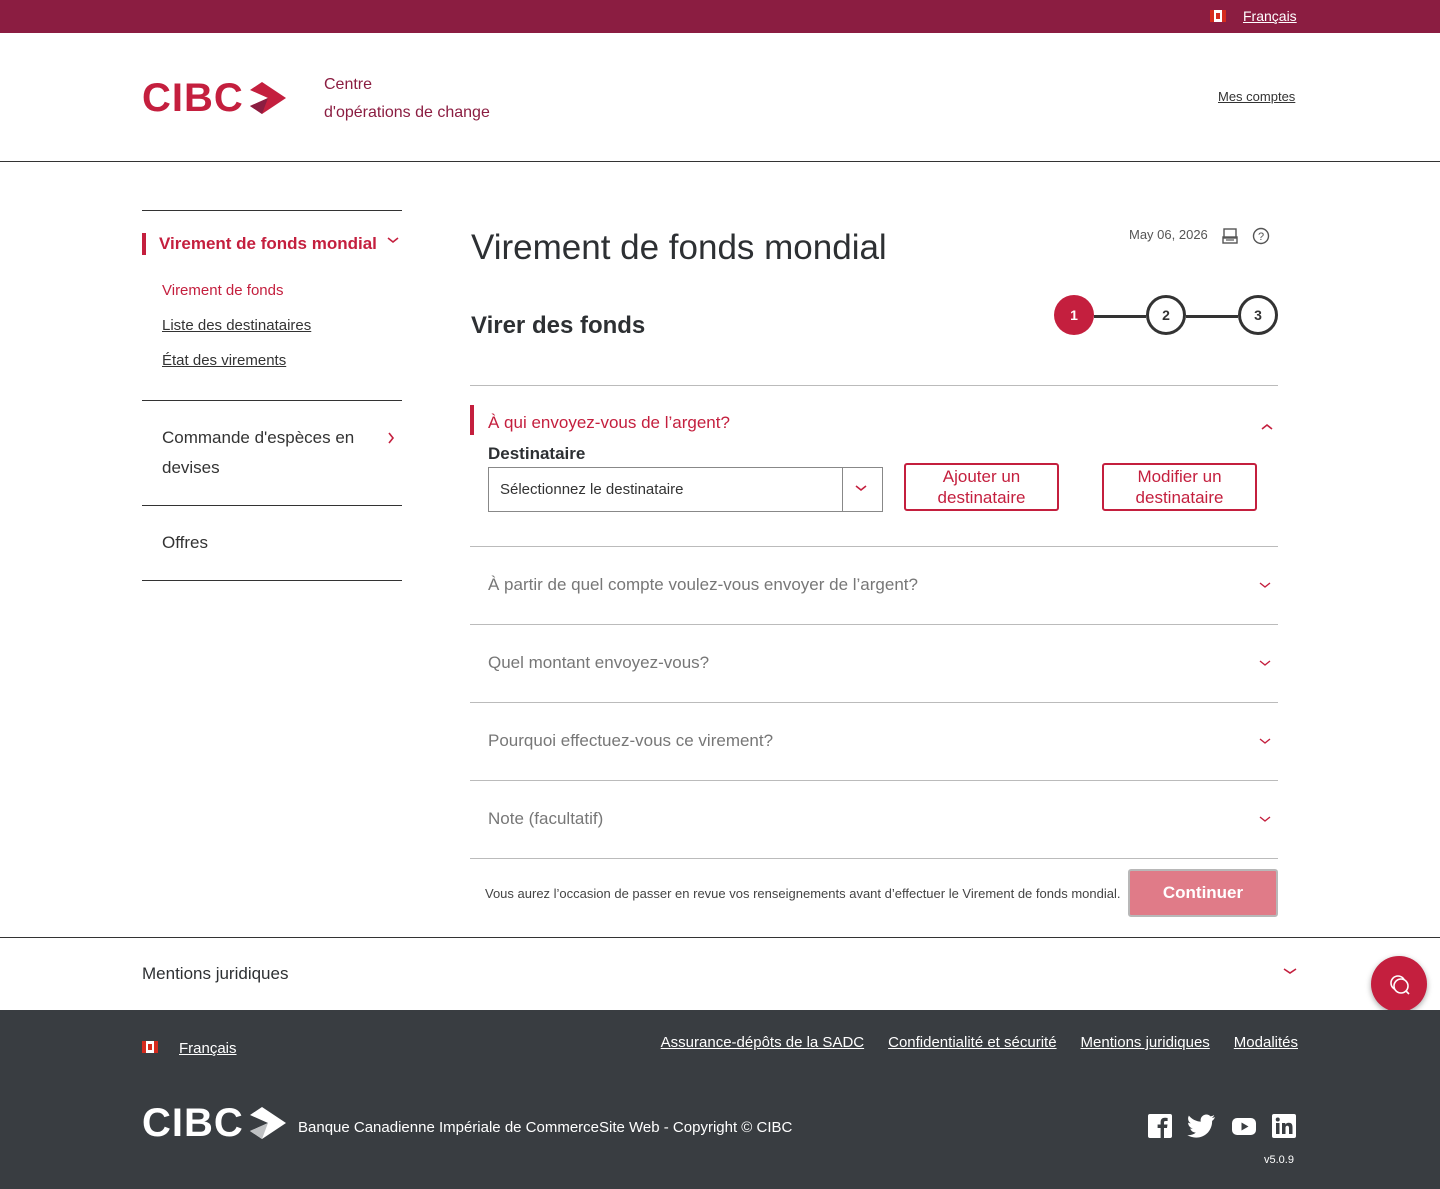  I want to click on add-recipient-button: Ajouter un destinataire, so click(981, 487).